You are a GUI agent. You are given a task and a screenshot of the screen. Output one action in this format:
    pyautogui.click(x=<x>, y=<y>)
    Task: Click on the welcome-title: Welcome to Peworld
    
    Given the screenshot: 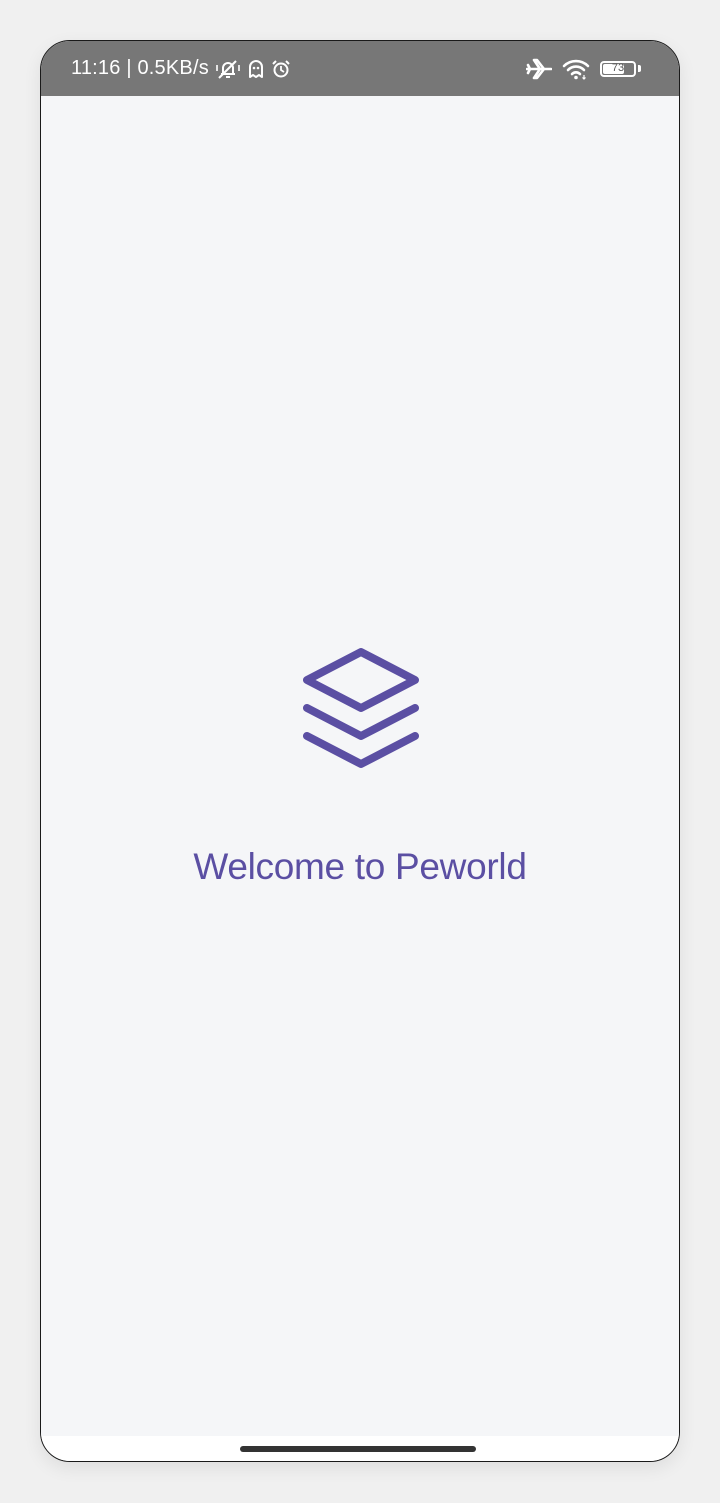 What is the action you would take?
    pyautogui.click(x=360, y=866)
    